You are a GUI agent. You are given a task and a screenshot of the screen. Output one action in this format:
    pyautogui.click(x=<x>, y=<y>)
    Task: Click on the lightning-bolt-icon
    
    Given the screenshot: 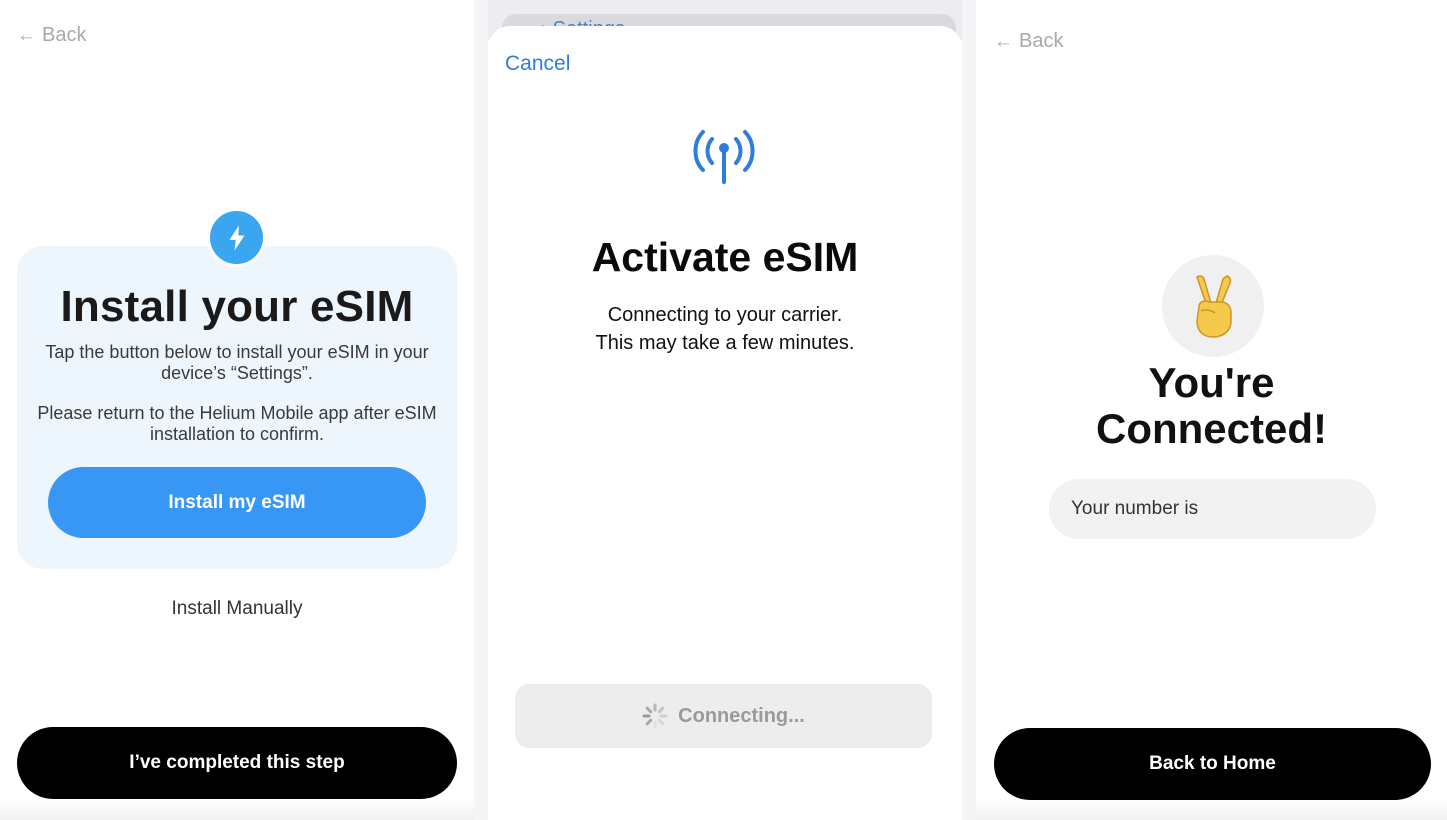 What is the action you would take?
    pyautogui.click(x=236, y=237)
    